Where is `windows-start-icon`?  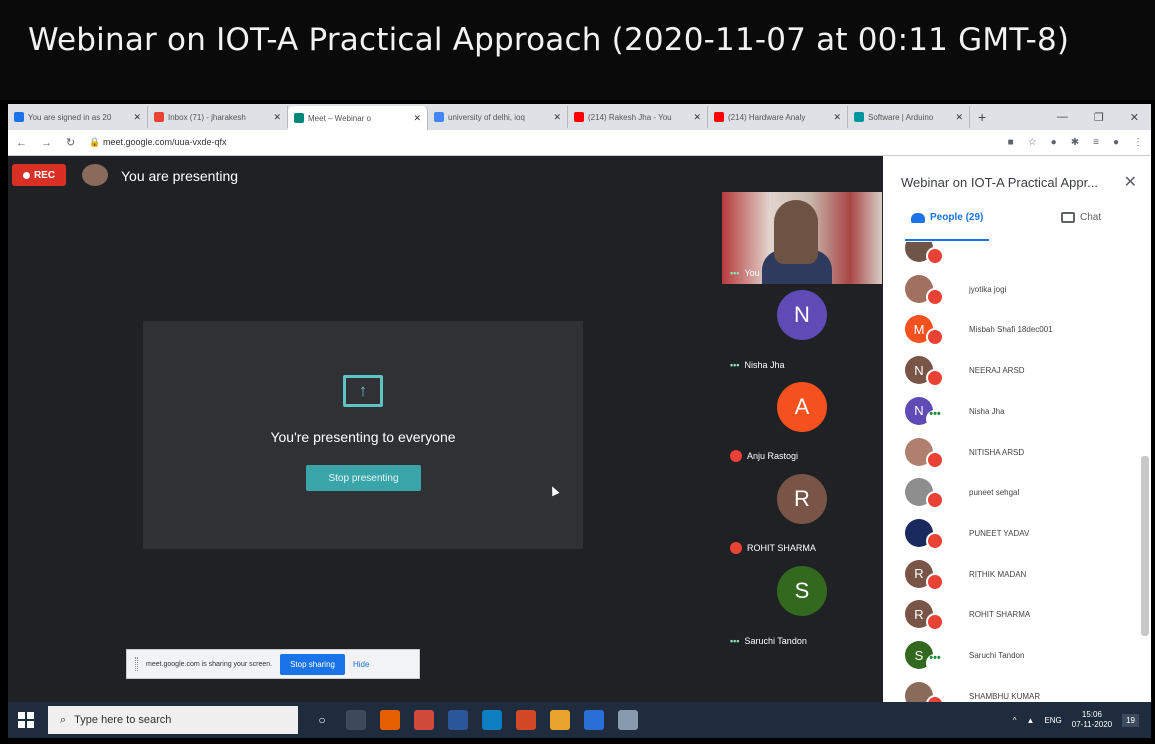 windows-start-icon is located at coordinates (26, 720).